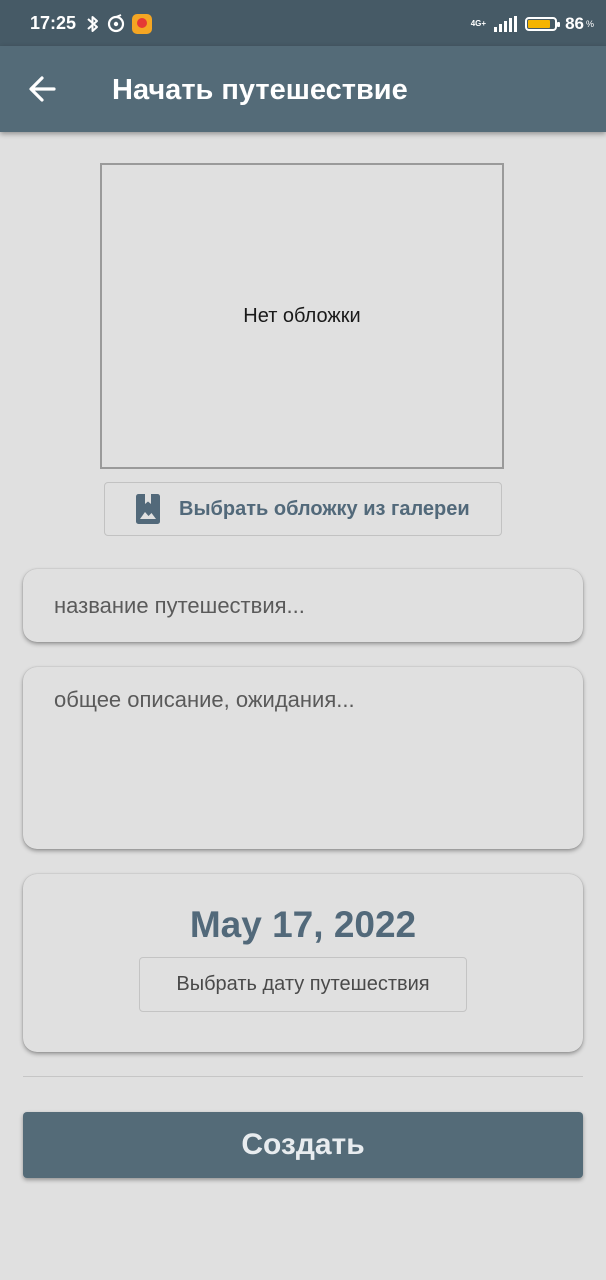 The height and width of the screenshot is (1280, 606). I want to click on battery-unit: %, so click(589, 24).